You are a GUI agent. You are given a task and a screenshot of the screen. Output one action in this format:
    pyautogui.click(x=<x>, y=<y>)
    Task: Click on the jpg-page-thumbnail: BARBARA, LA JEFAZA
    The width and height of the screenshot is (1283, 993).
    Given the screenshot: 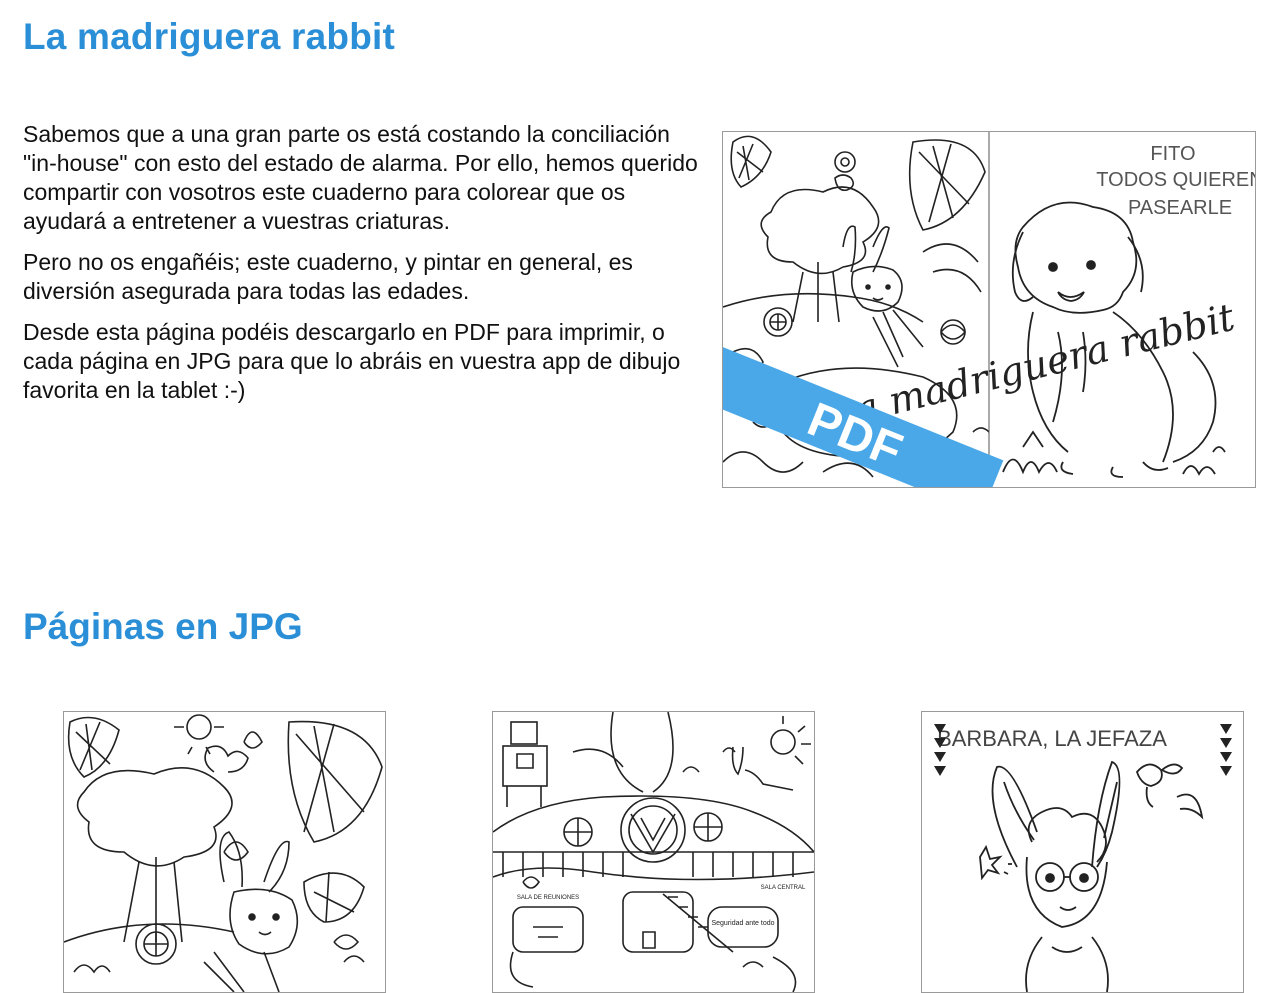 What is the action you would take?
    pyautogui.click(x=1082, y=852)
    